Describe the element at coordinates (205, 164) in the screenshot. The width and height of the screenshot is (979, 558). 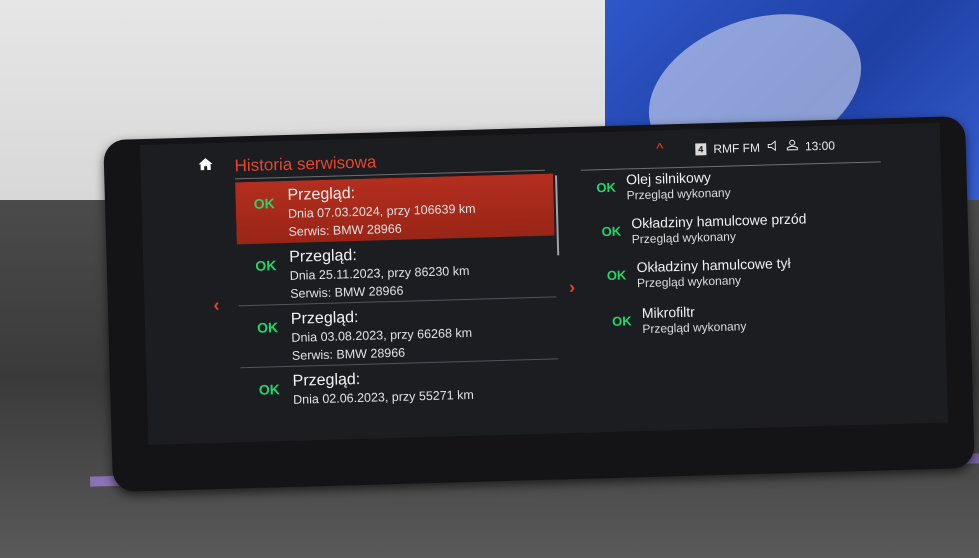
I see `home-icon` at that location.